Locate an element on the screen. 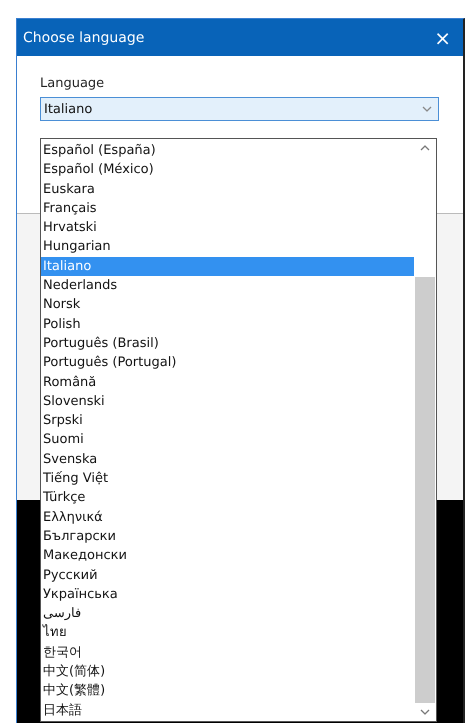 The image size is (471, 723). chevron-down-icon is located at coordinates (427, 109).